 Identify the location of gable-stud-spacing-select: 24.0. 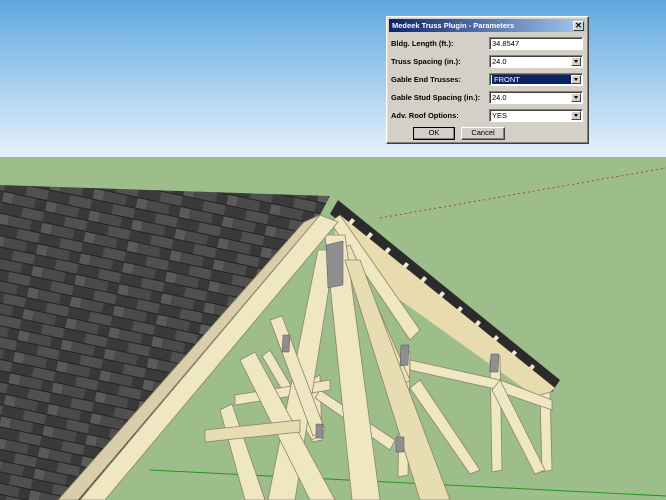
(536, 97).